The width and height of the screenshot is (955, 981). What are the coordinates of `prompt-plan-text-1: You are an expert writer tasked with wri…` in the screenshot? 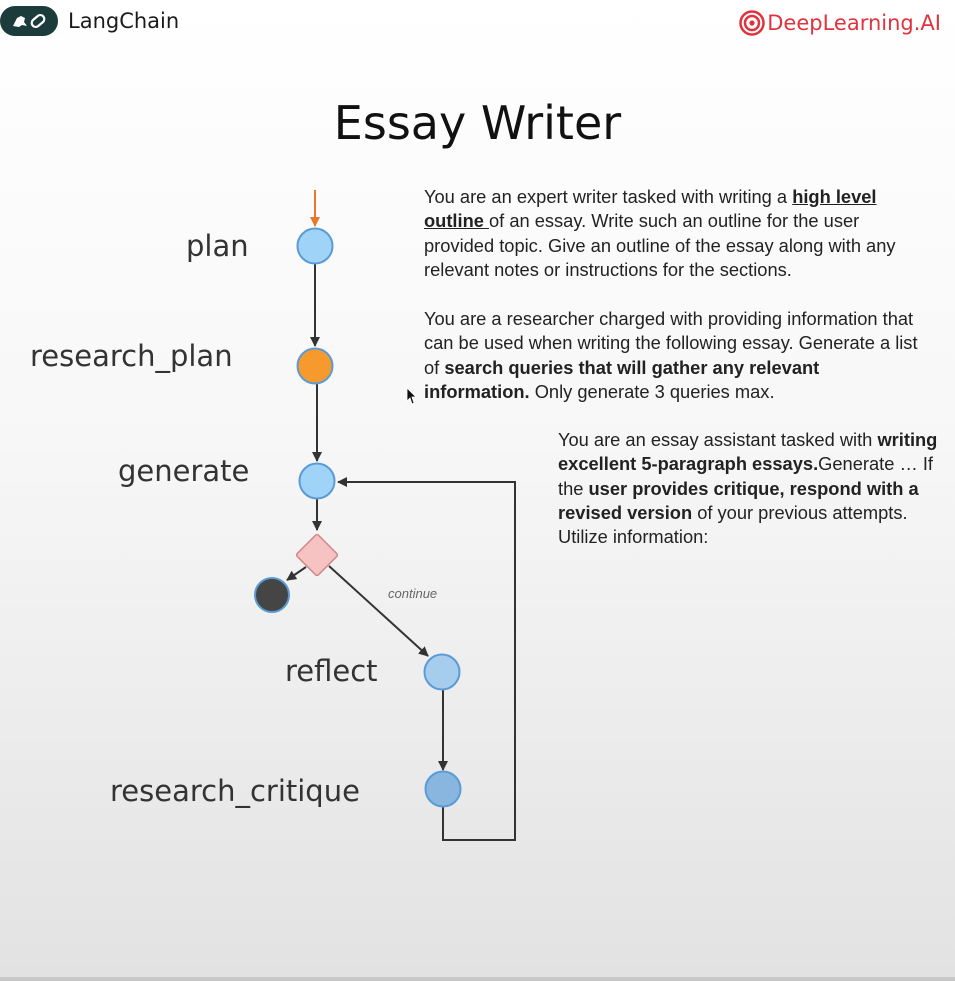 It's located at (608, 196).